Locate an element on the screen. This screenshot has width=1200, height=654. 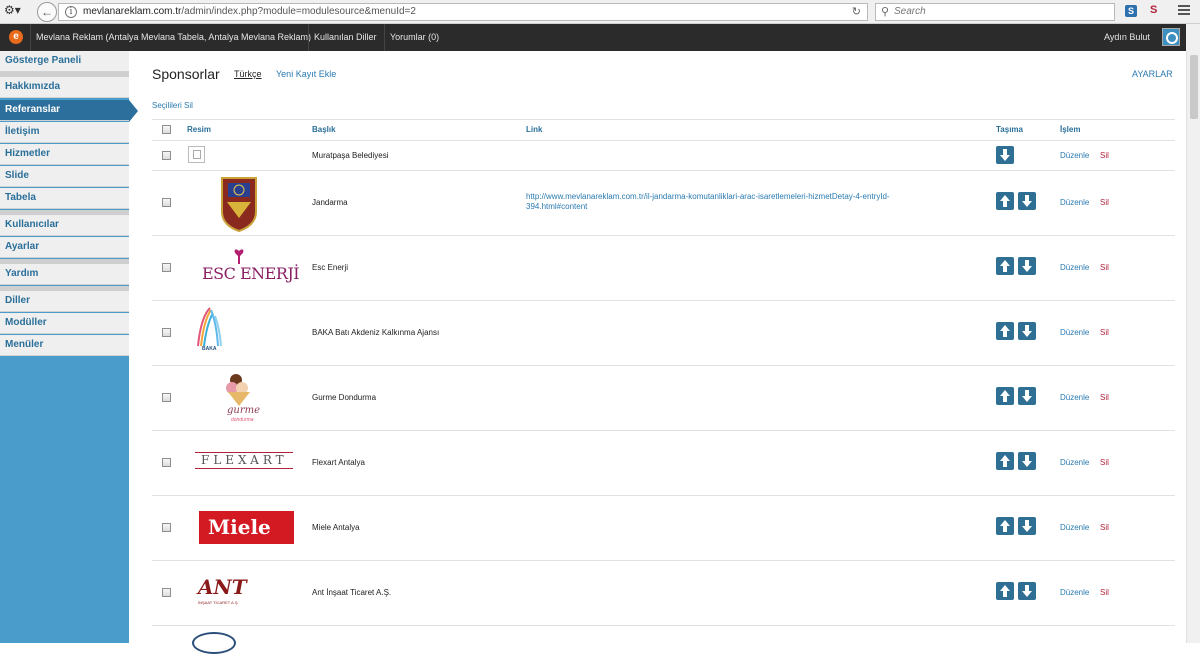
sidebar-item-about: Hakkımızda is located at coordinates (64, 87).